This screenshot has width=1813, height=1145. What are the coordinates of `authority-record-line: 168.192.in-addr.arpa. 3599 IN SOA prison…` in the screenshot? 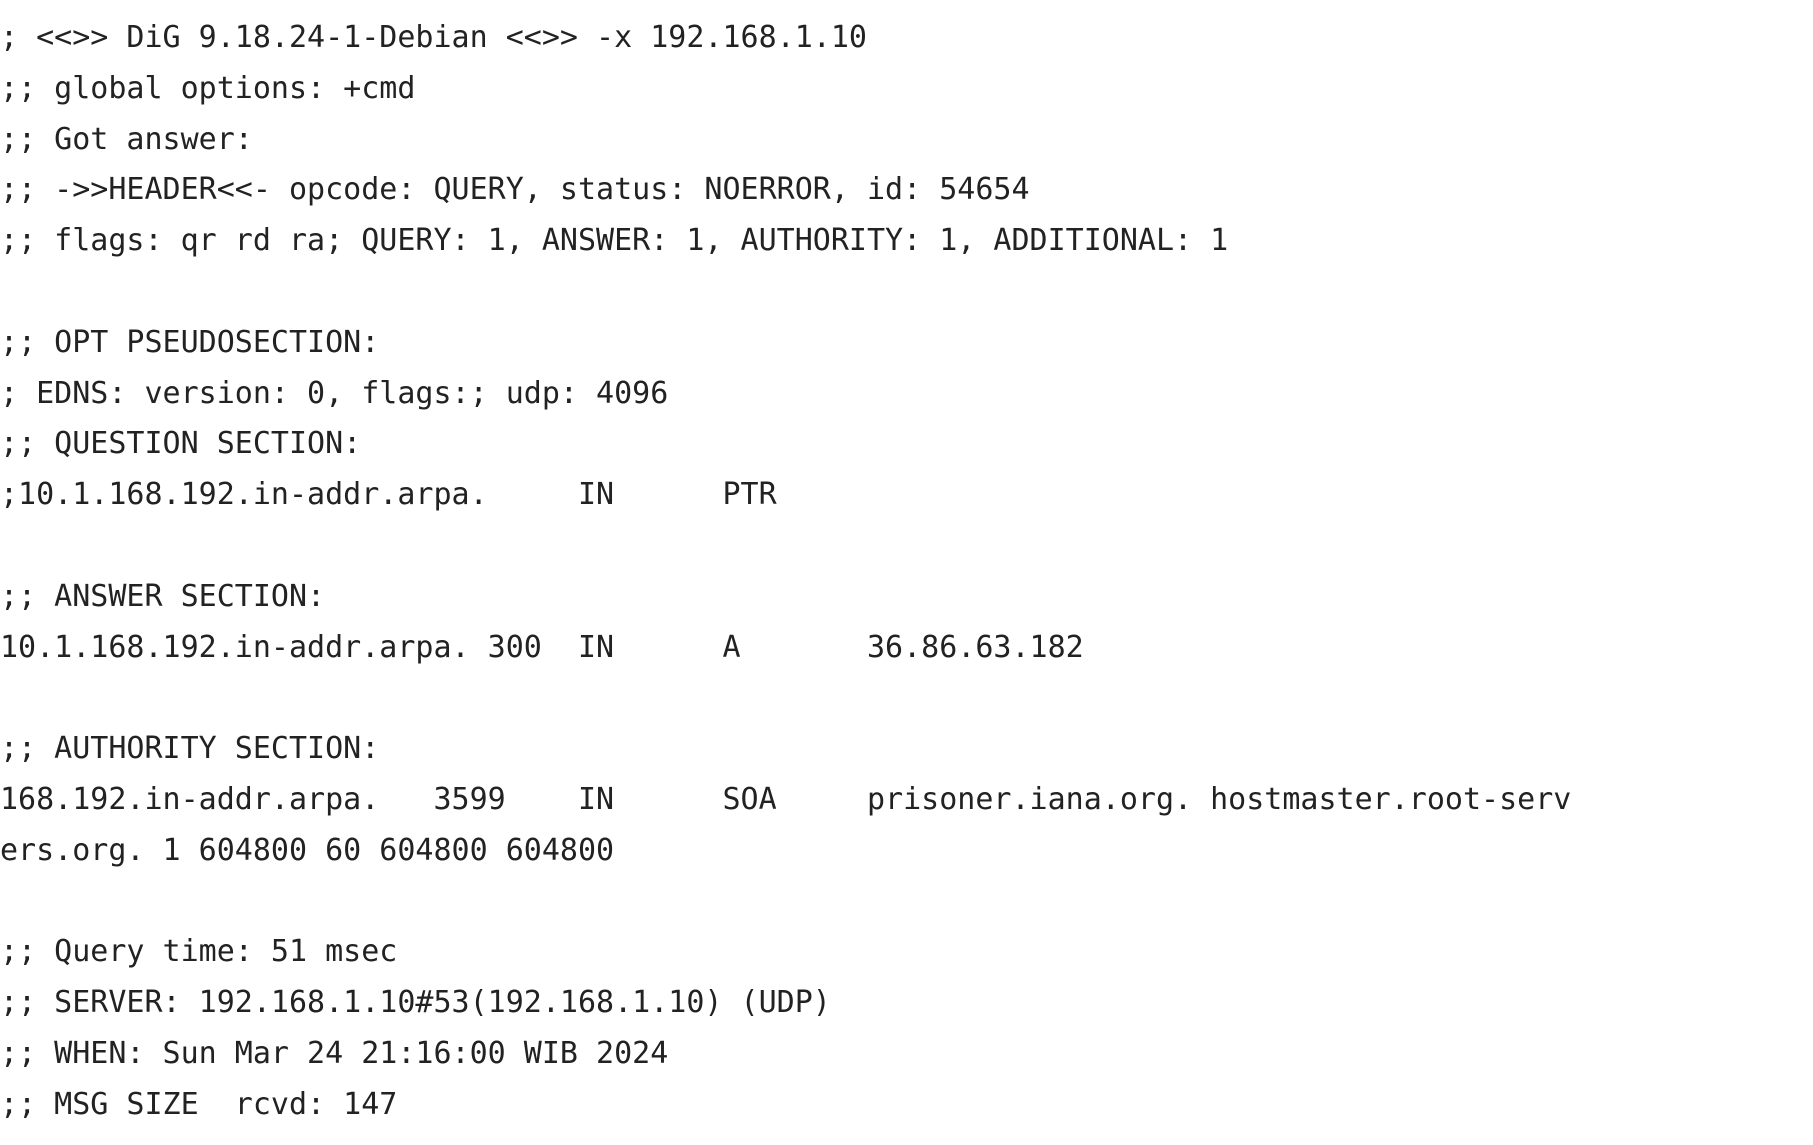 It's located at (786, 799).